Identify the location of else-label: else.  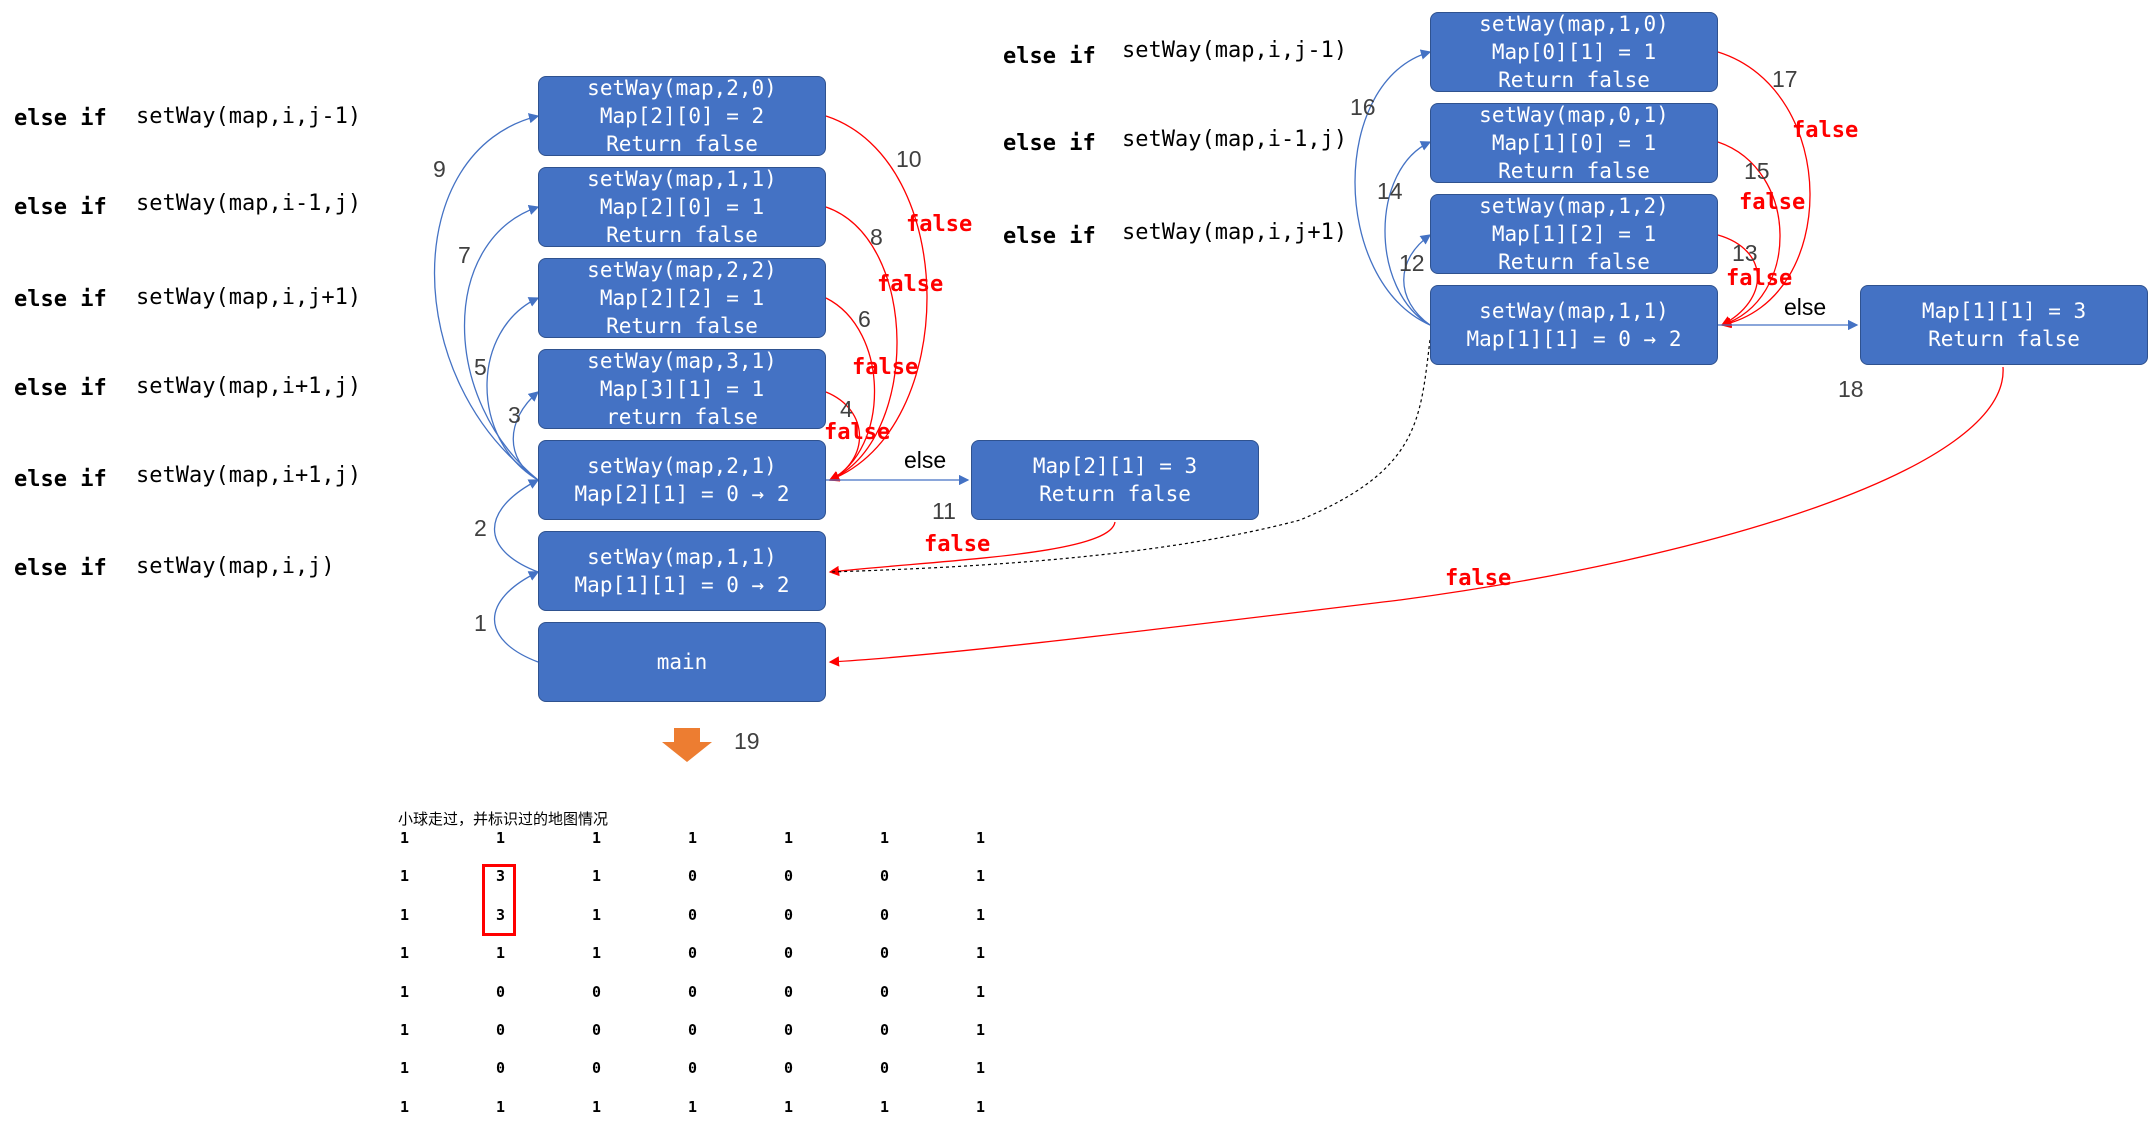
(925, 460).